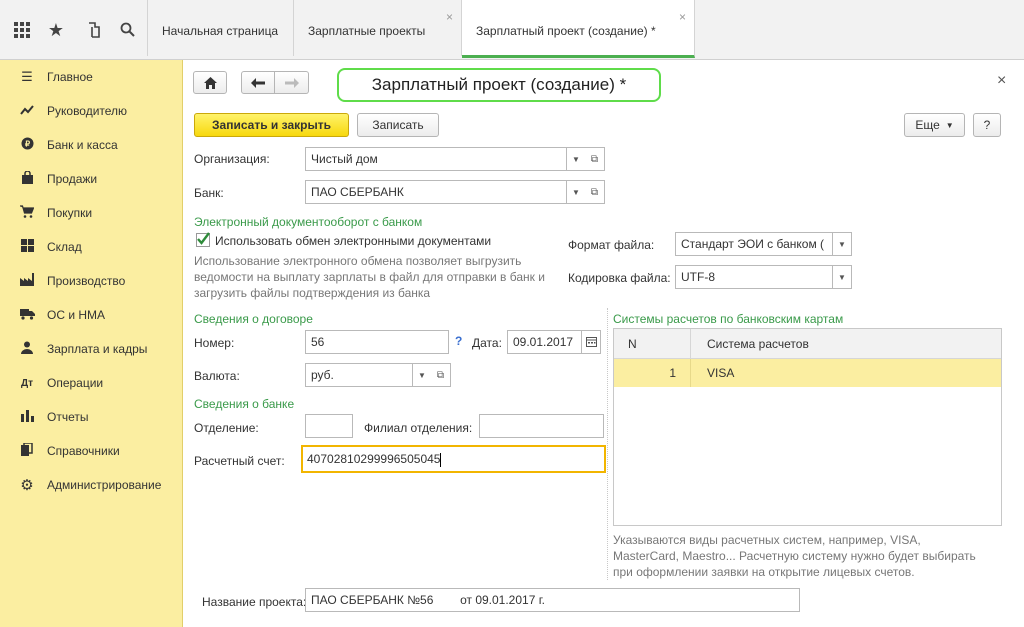 The width and height of the screenshot is (1024, 627). I want to click on sidebar-item-label: Банк и касса, so click(82, 145).